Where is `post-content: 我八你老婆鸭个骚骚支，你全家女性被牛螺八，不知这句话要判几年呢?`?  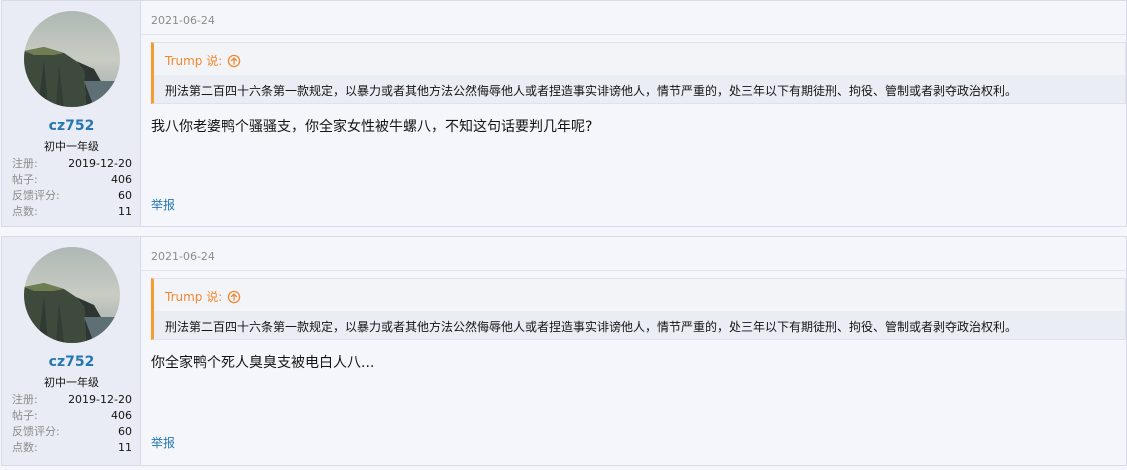
post-content: 我八你老婆鸭个骚骚支，你全家女性被牛螺八，不知这句话要判几年呢? is located at coordinates (372, 127).